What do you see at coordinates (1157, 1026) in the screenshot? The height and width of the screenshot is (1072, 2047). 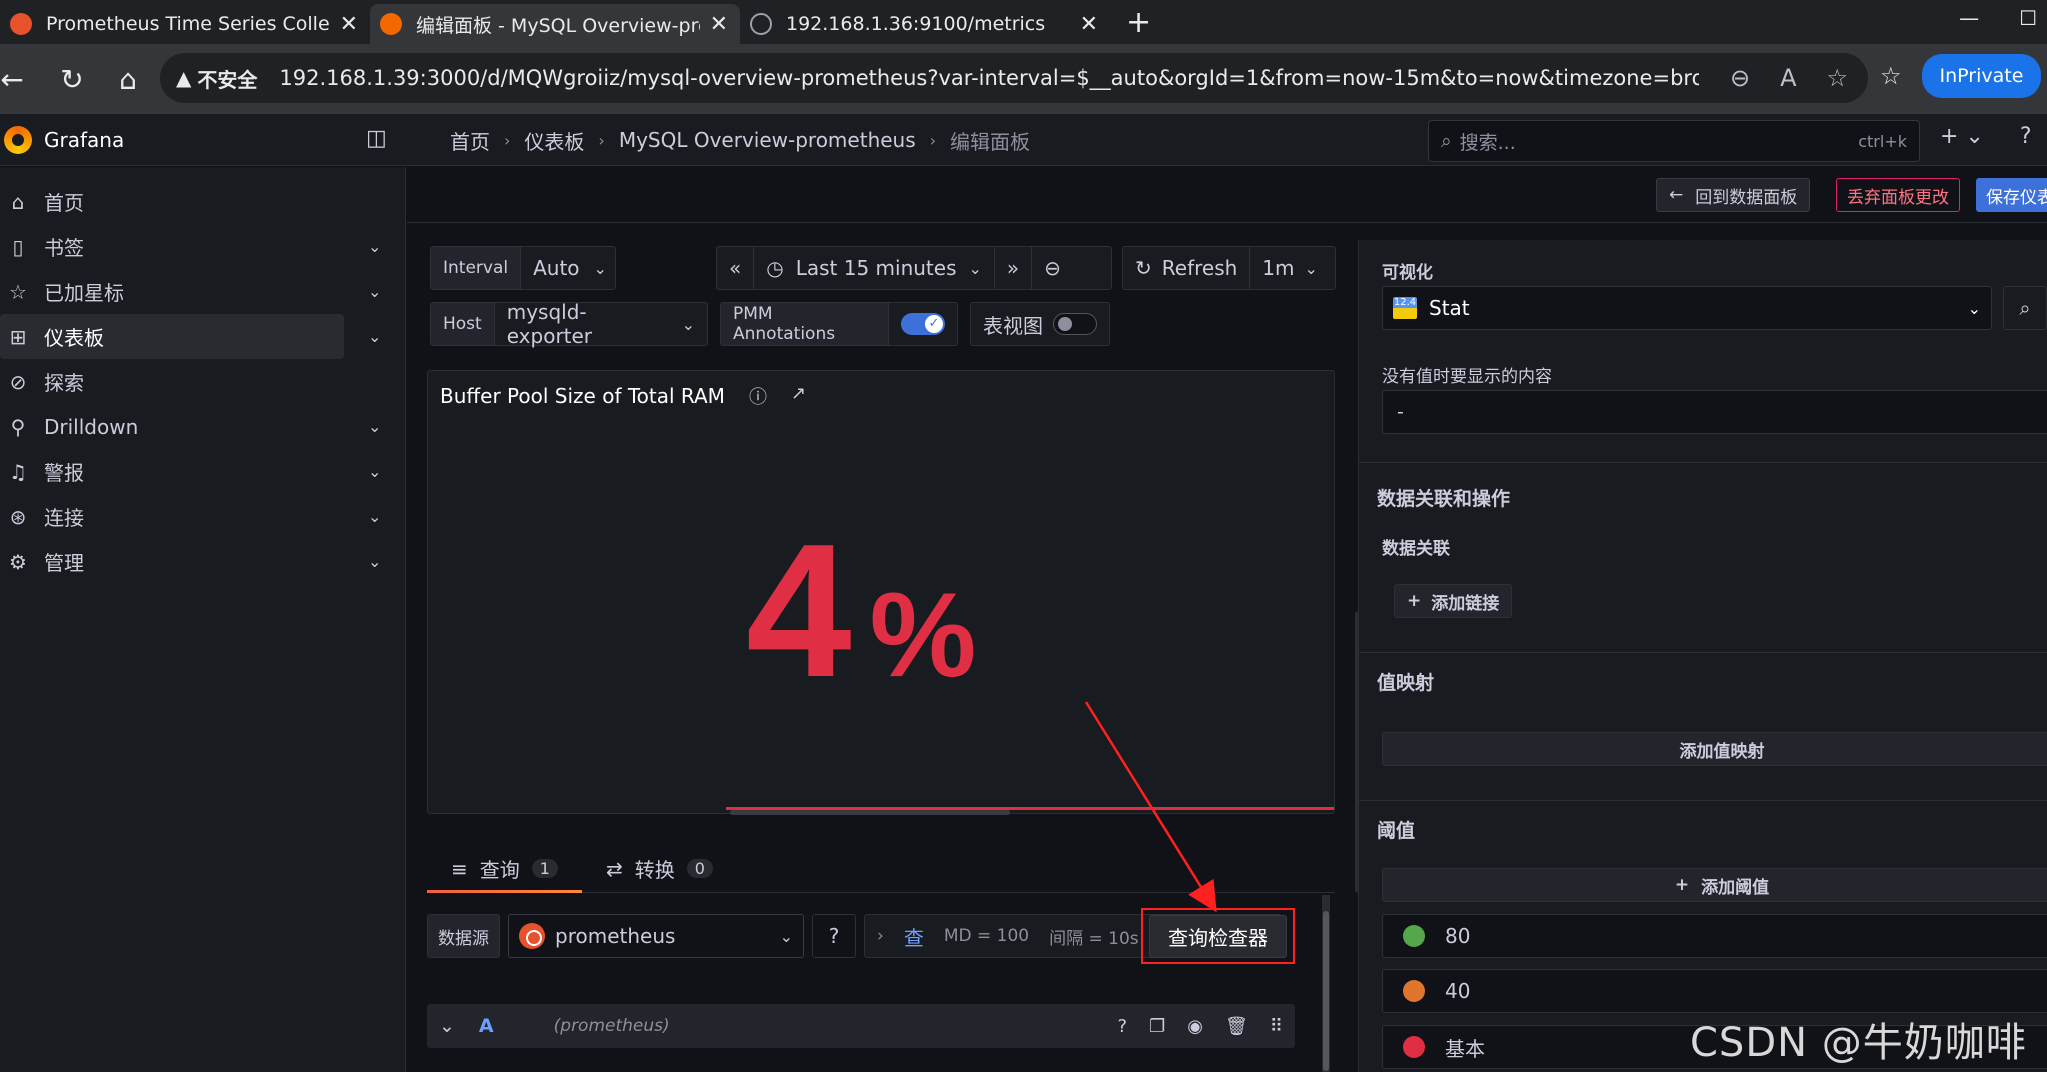 I see `copy-icon: ❐` at bounding box center [1157, 1026].